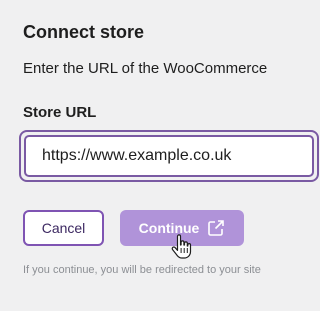 The image size is (320, 311). I want to click on continue-button: Continue, so click(182, 228).